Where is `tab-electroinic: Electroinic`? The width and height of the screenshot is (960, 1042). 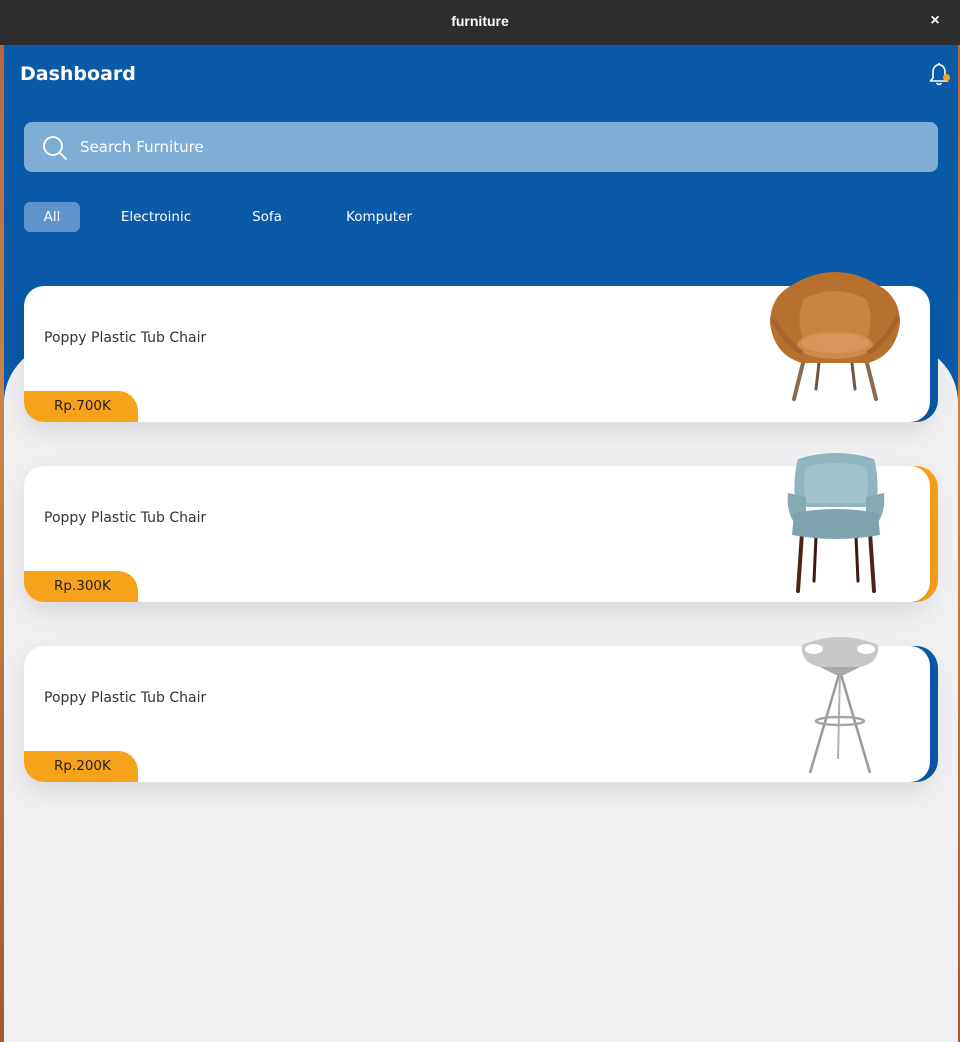
tab-electroinic: Electroinic is located at coordinates (156, 217).